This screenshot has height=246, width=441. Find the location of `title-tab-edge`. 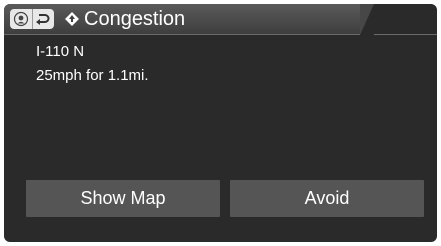

title-tab-edge is located at coordinates (367, 19).